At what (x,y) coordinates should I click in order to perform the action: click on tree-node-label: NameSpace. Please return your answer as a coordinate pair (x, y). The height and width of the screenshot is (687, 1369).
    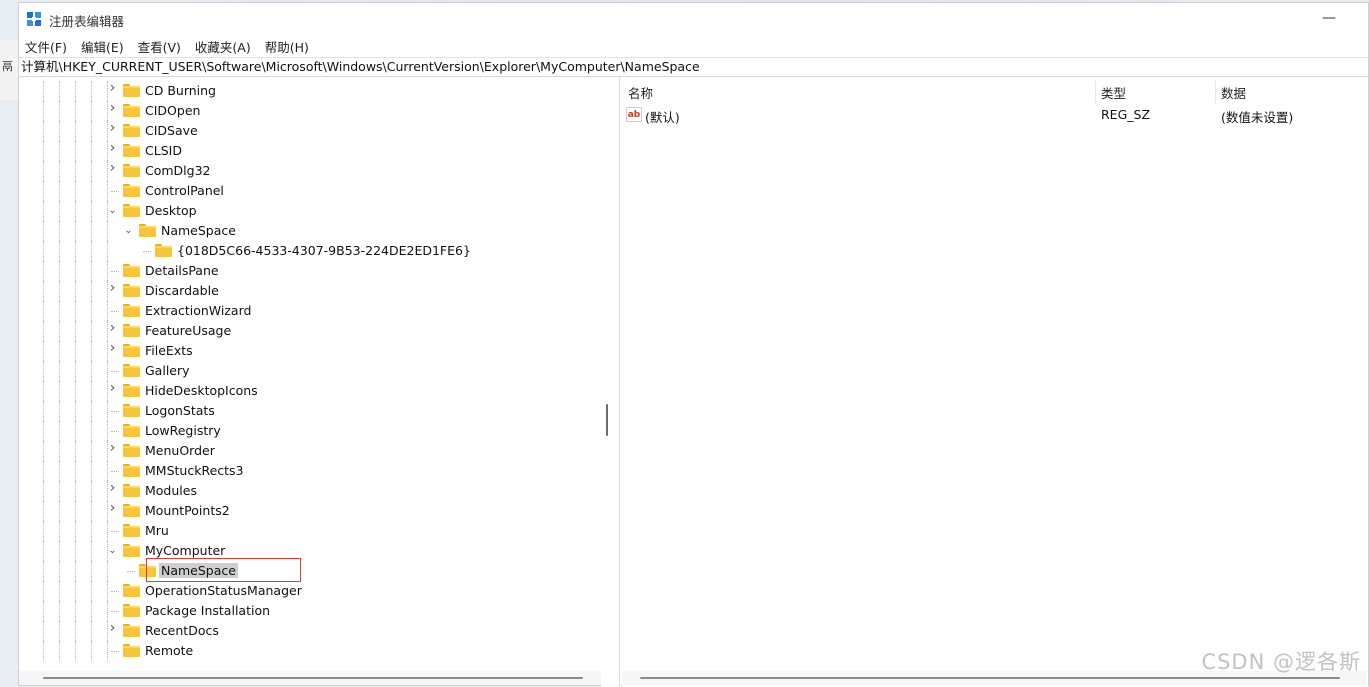
    Looking at the image, I should click on (198, 230).